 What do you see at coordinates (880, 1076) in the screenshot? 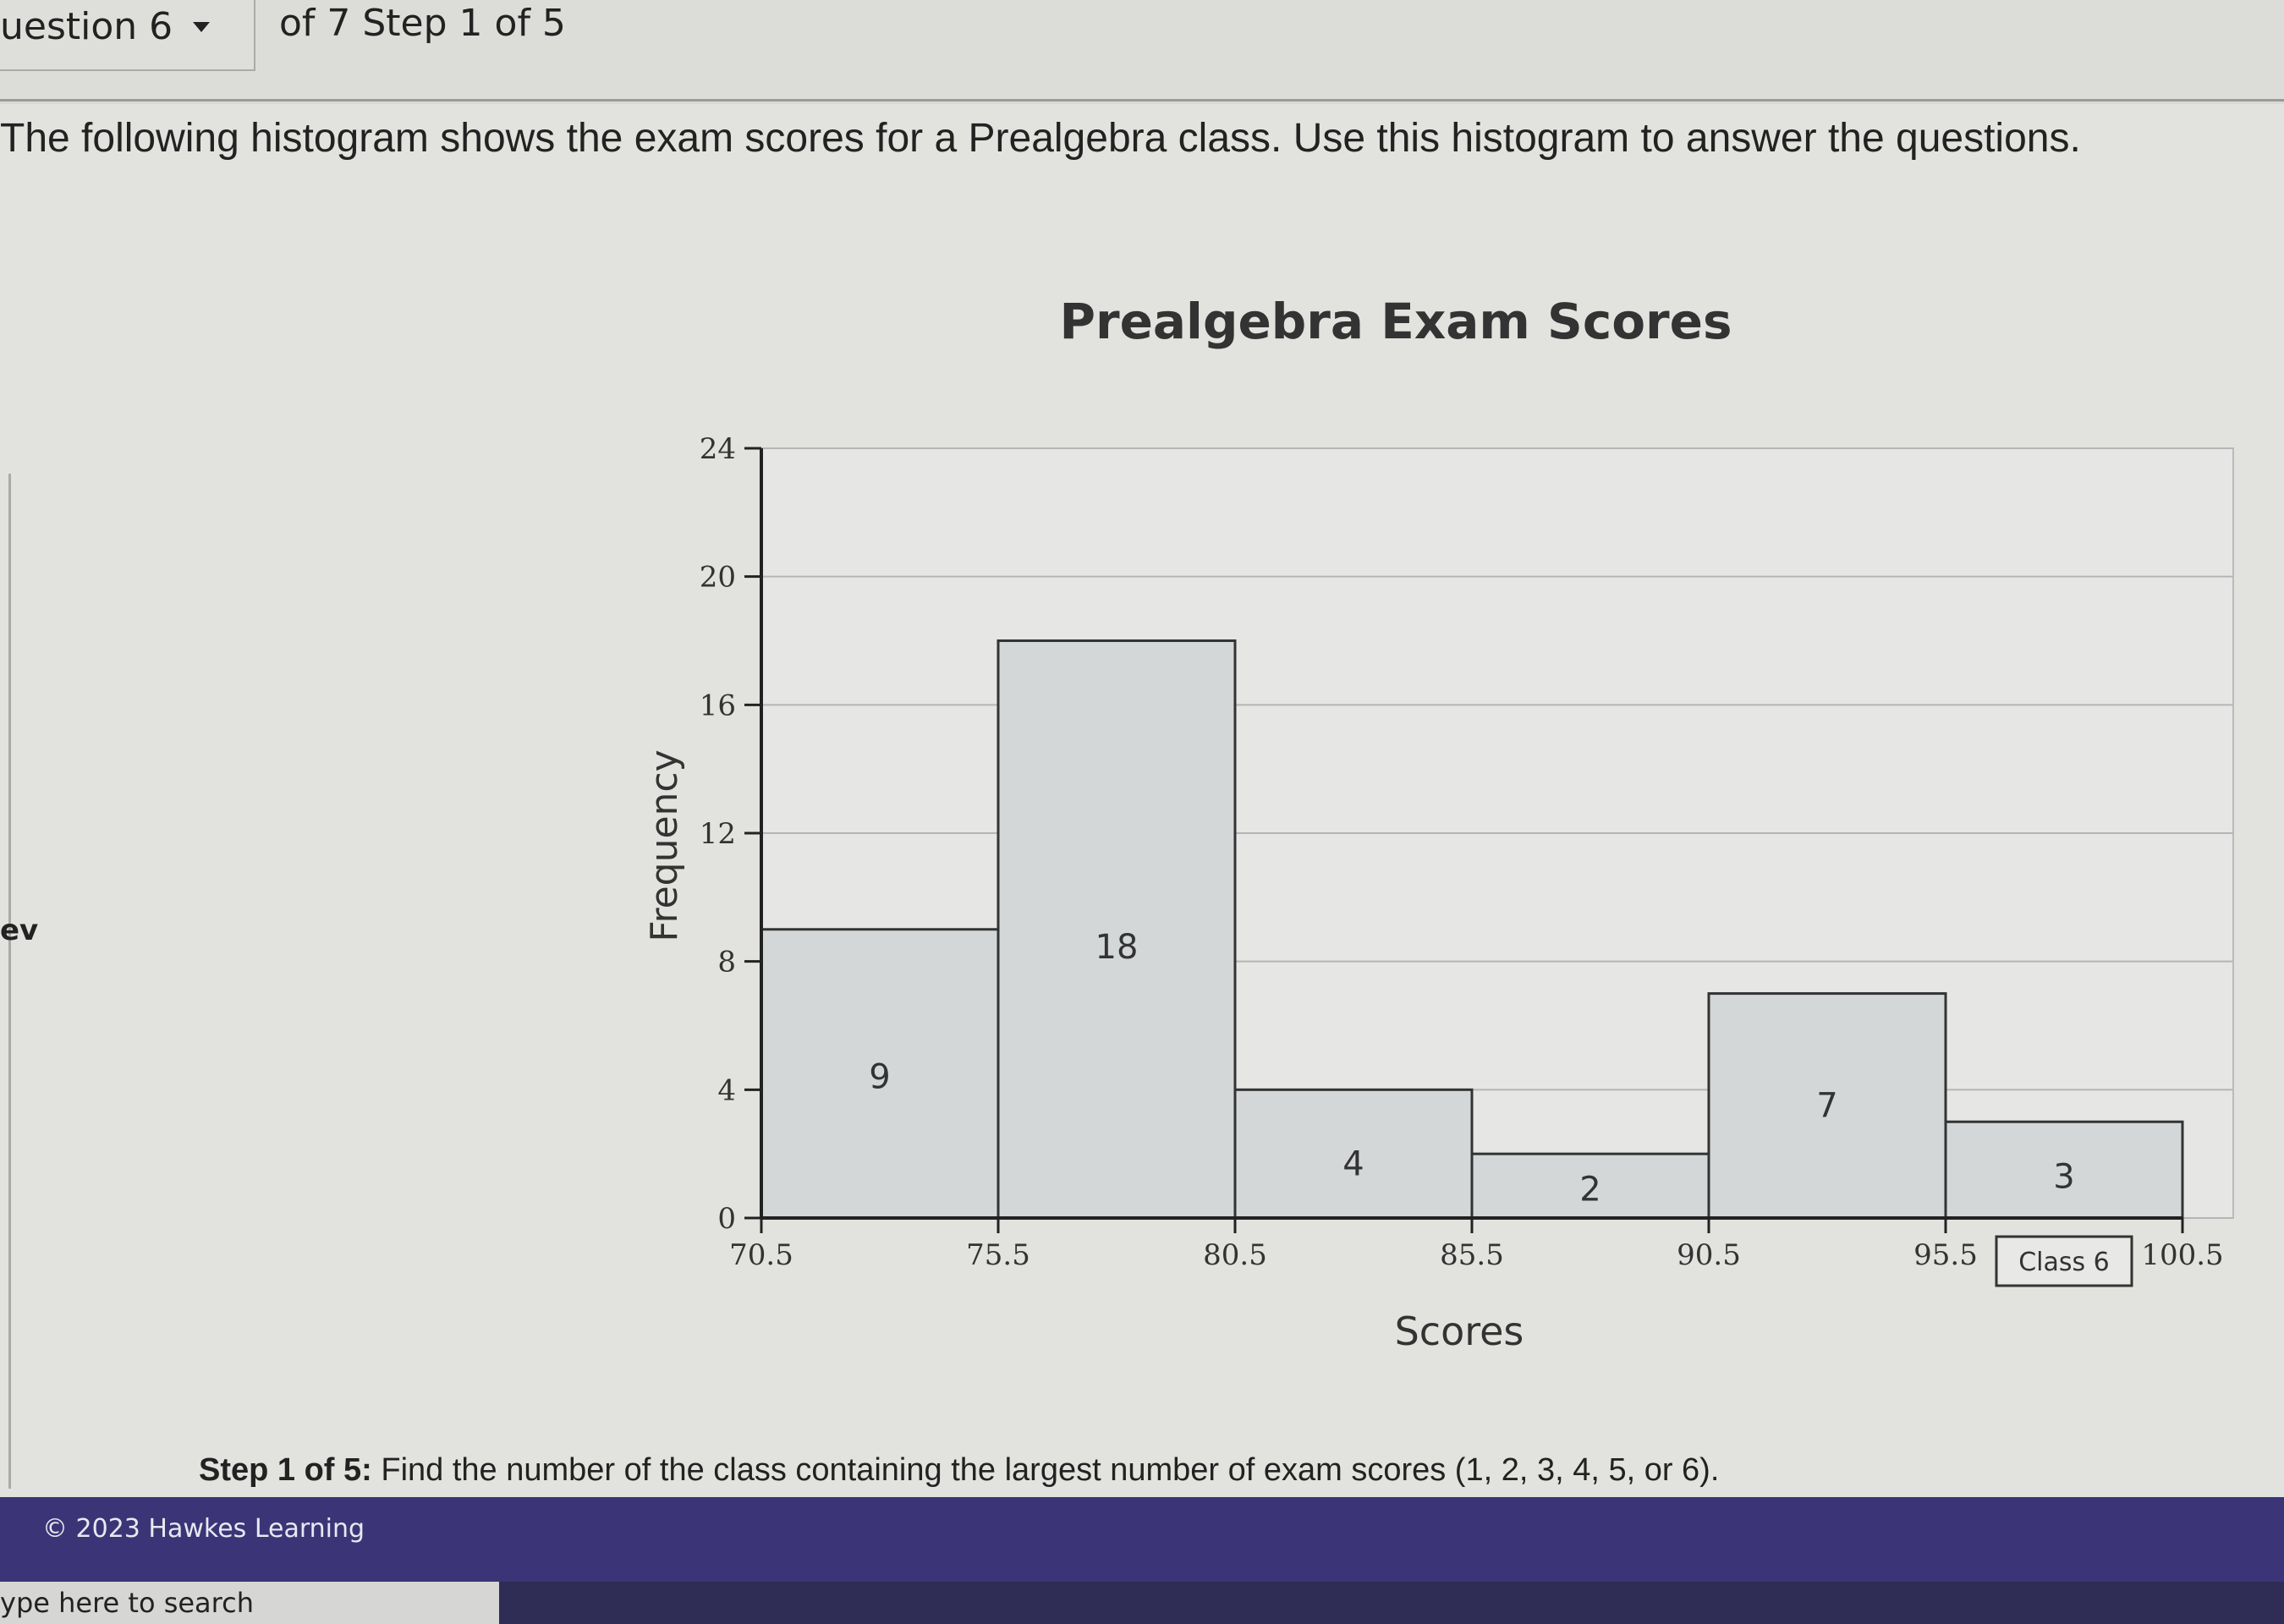
I see `bar-data-label: 9` at bounding box center [880, 1076].